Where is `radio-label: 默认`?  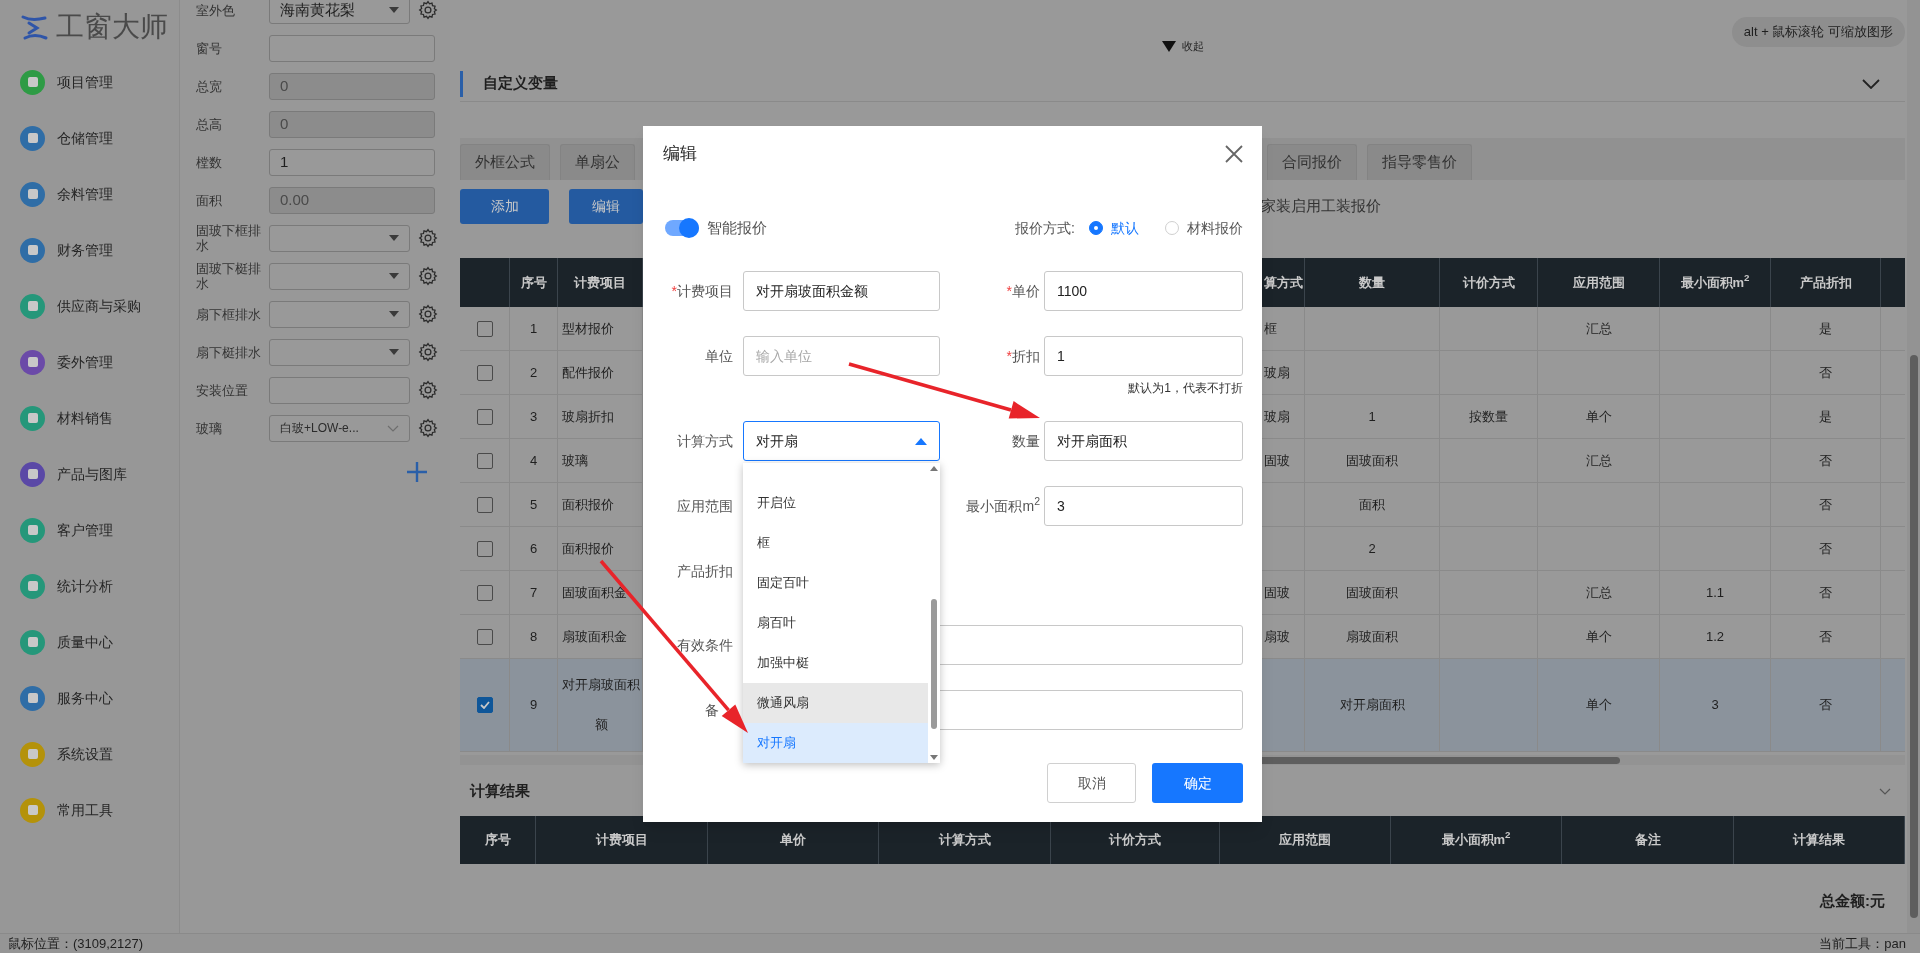
radio-label: 默认 is located at coordinates (1125, 228).